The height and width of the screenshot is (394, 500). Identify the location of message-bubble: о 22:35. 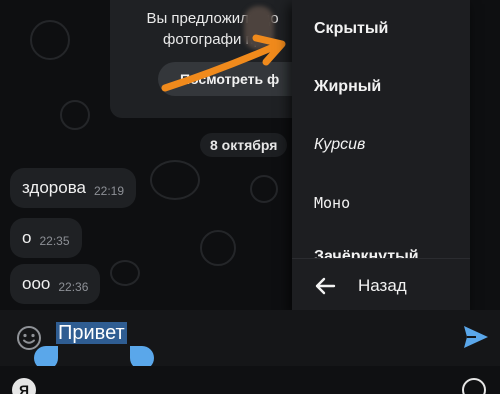
(46, 238).